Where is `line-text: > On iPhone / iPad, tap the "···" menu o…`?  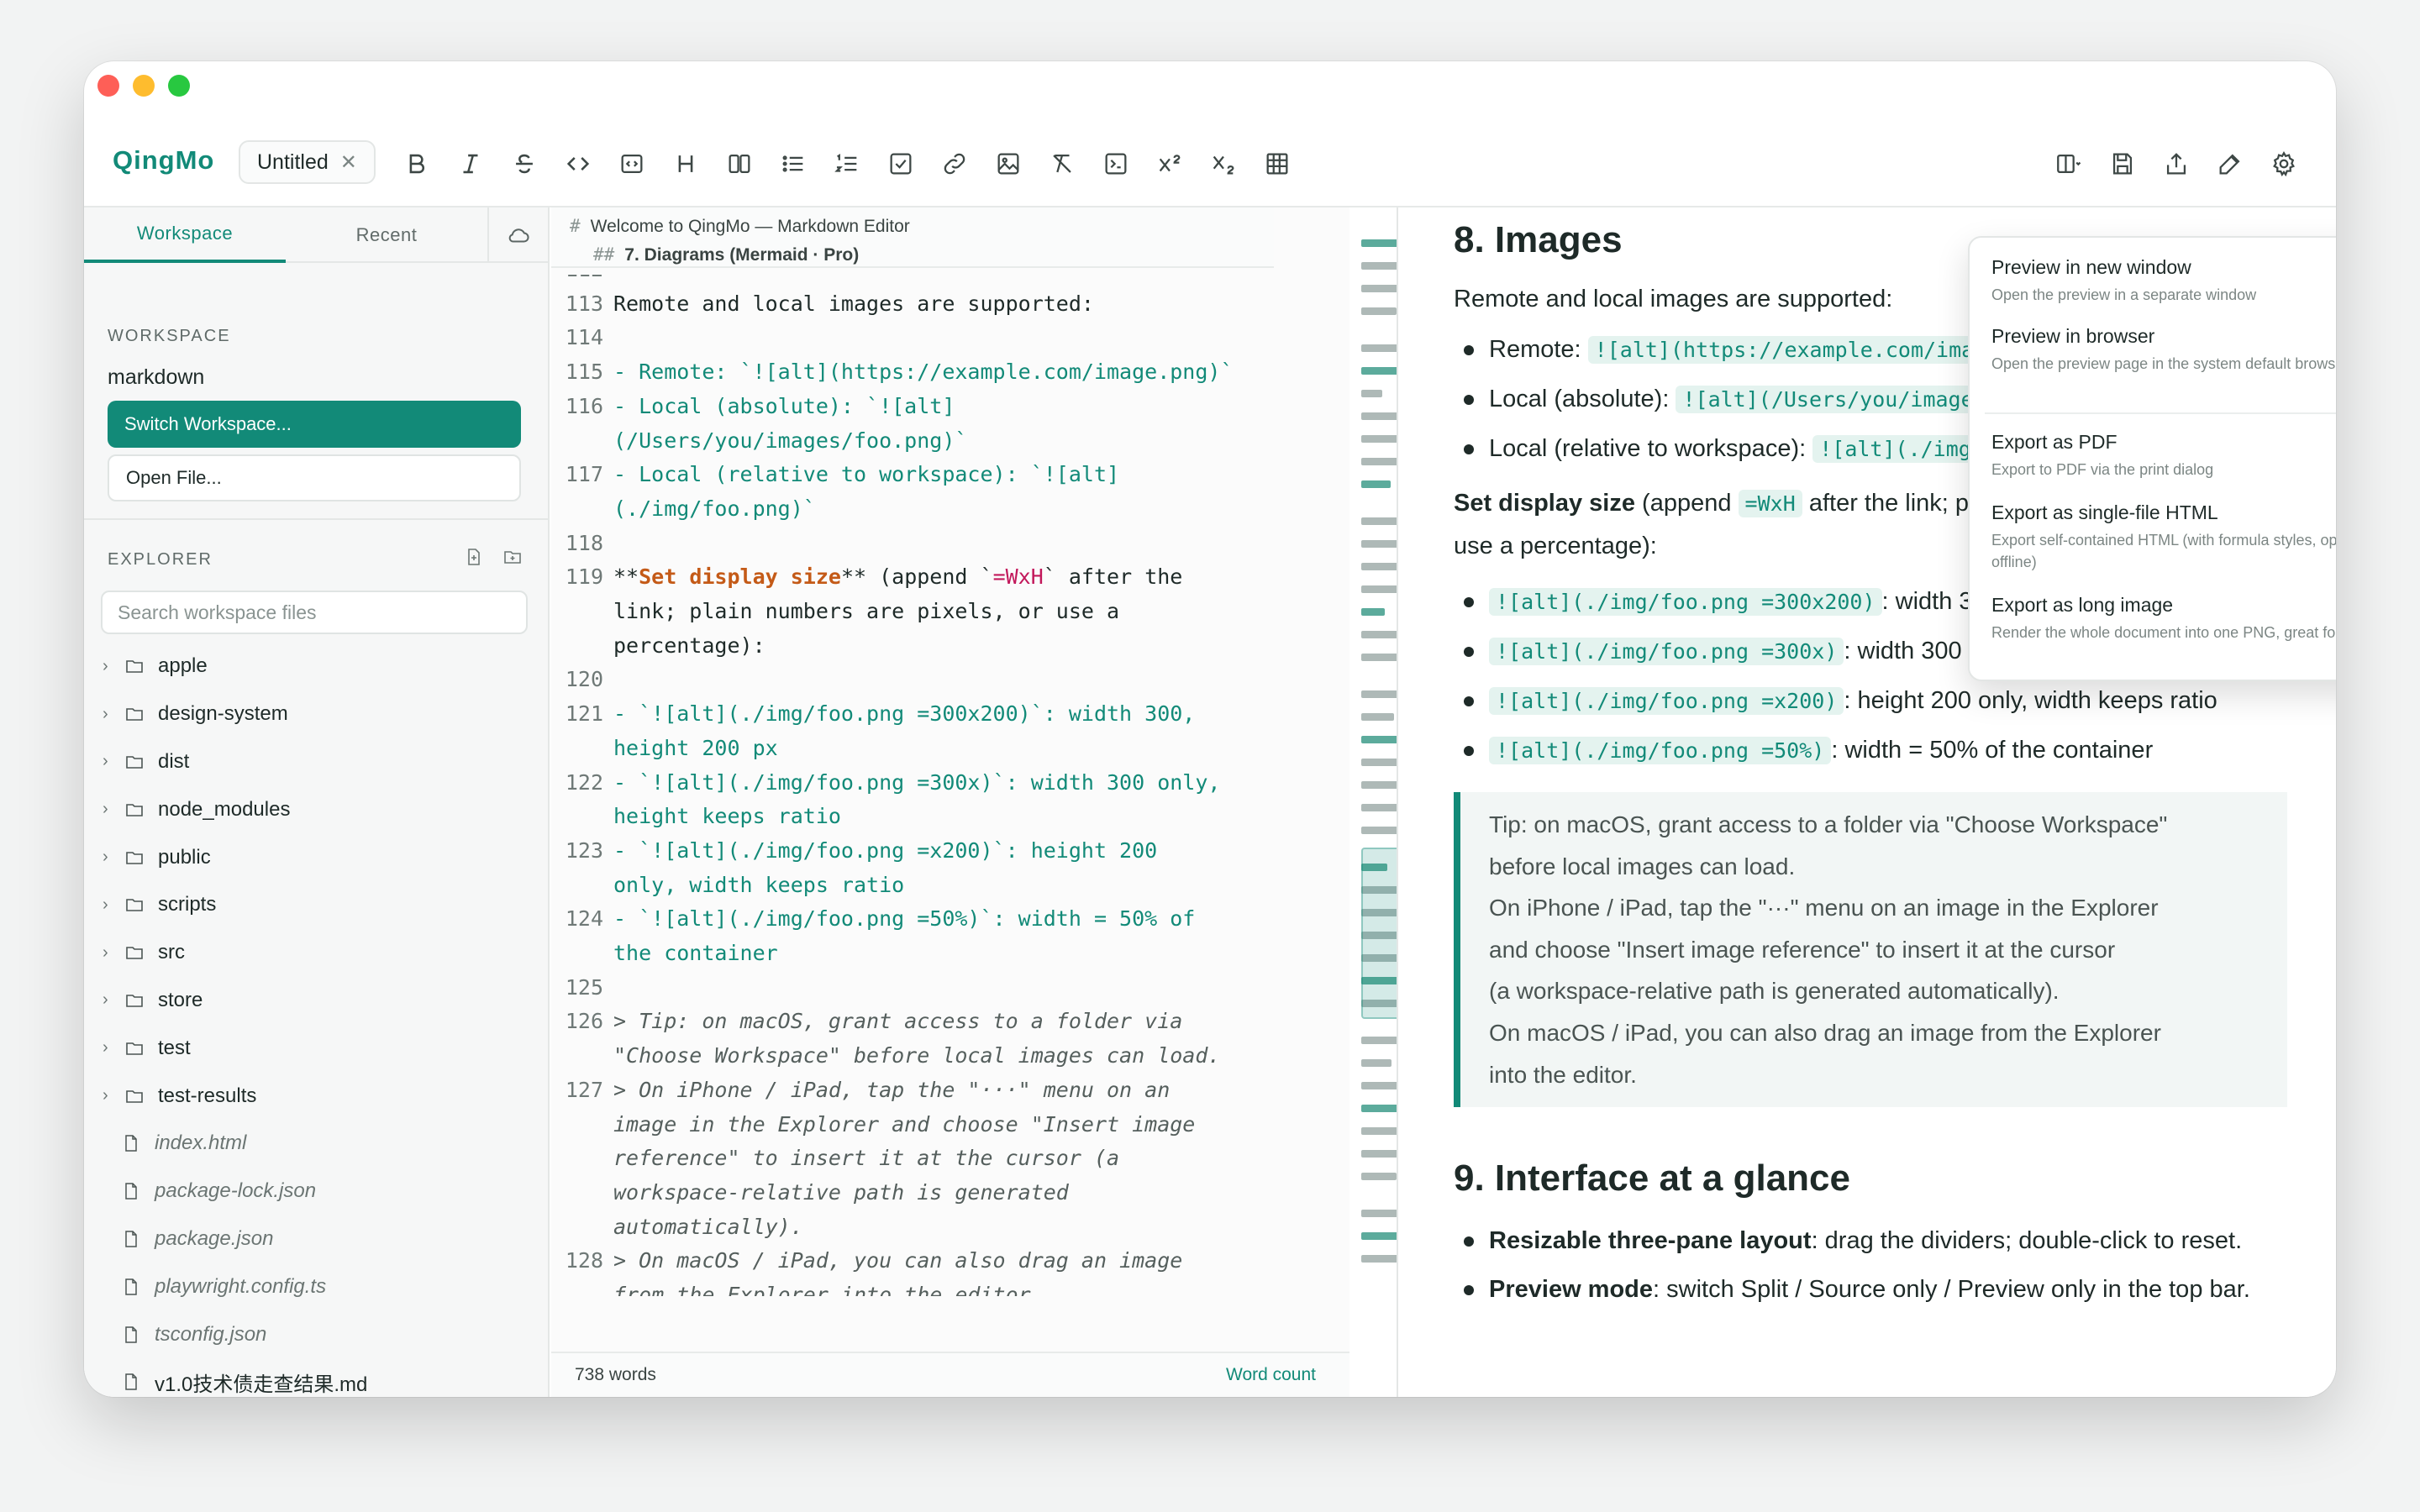 line-text: > On iPhone / iPad, tap the "···" menu o… is located at coordinates (936, 1159).